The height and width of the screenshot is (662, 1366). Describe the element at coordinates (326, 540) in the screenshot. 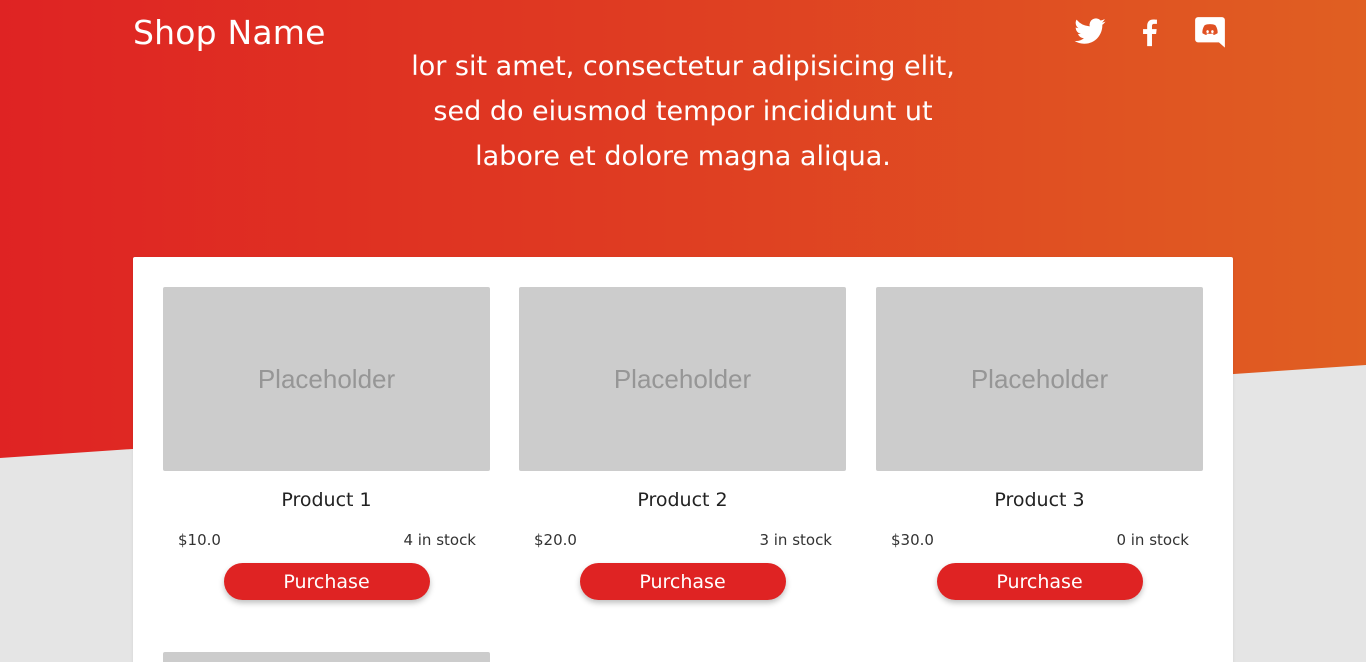

I see `product-meta: $10.0 4 in stock` at that location.